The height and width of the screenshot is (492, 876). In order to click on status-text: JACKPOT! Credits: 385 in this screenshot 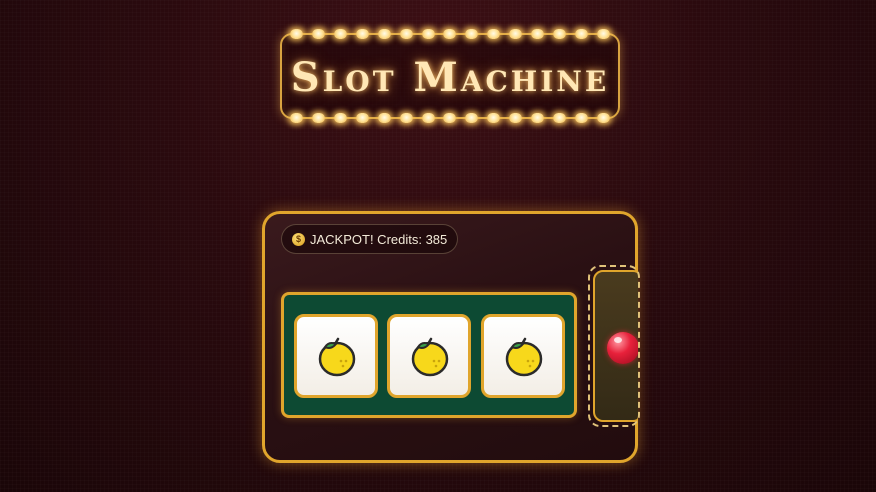, I will do `click(379, 239)`.